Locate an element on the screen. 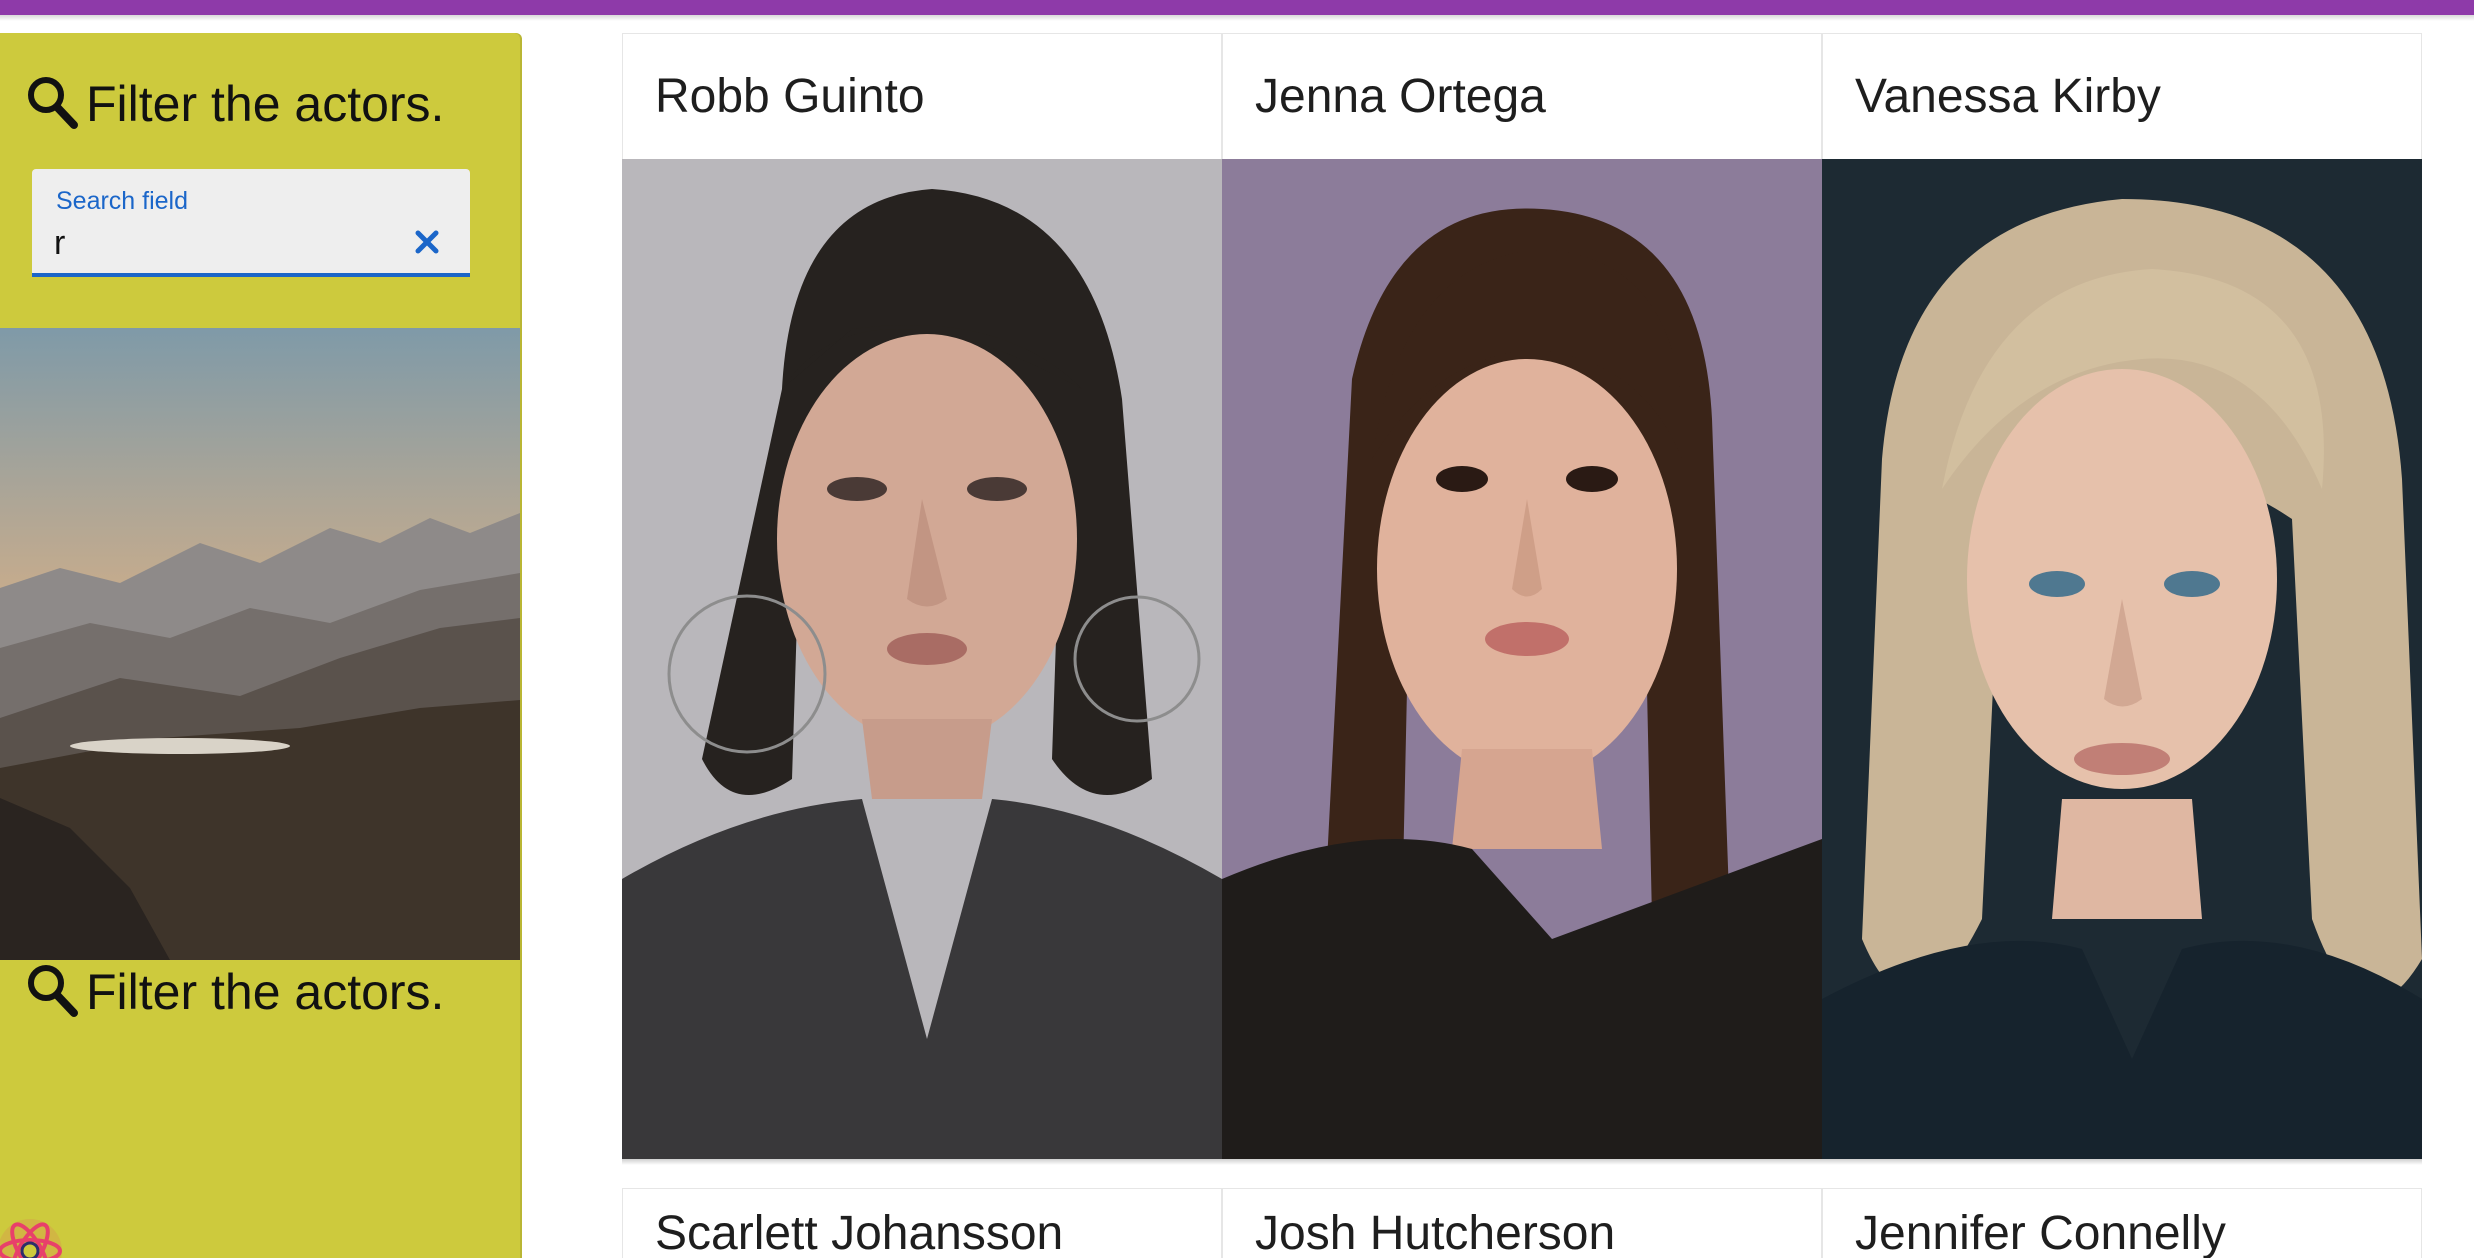  actor-card-title: Jenna Ortega is located at coordinates (1522, 96).